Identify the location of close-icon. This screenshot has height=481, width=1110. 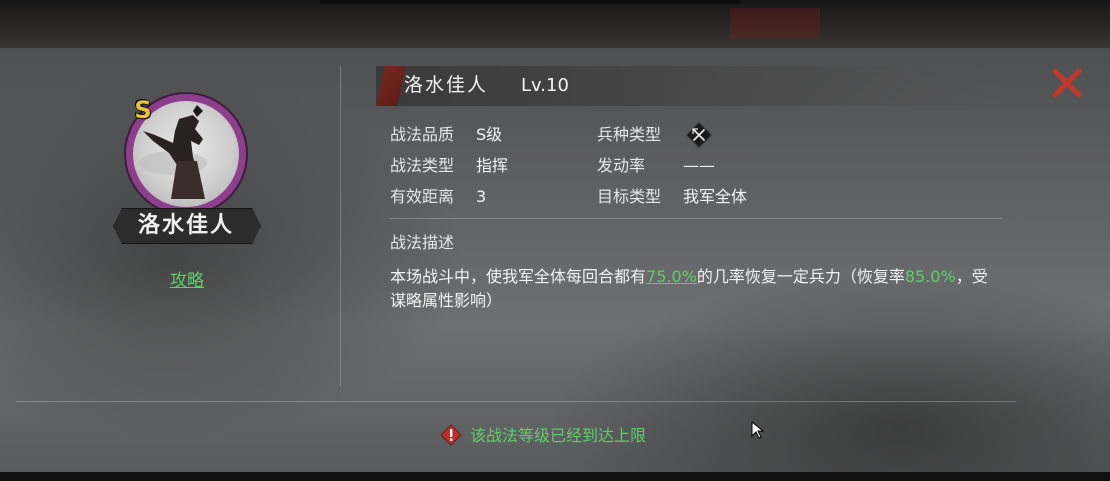
(1067, 83).